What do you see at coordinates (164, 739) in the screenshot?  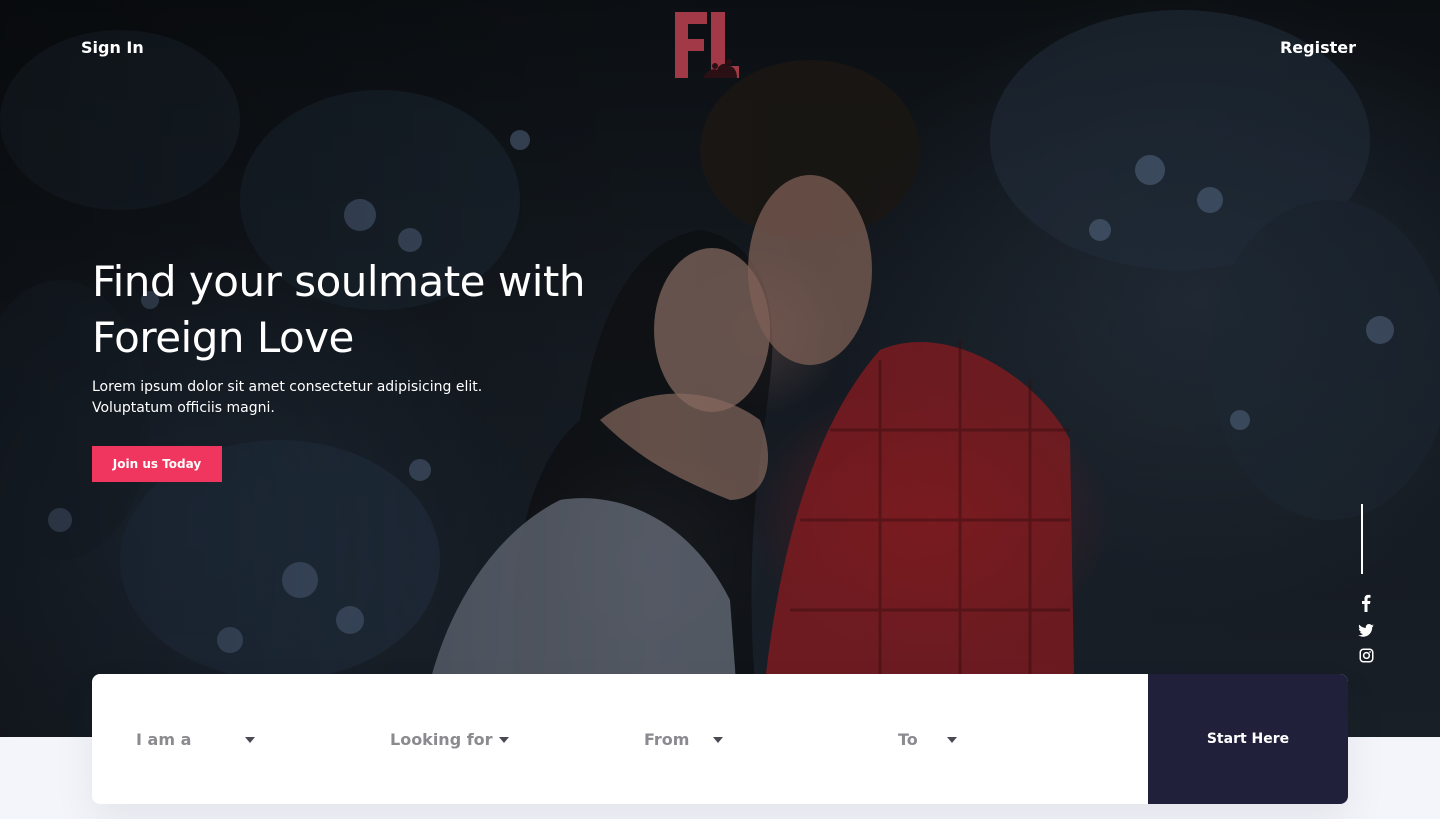 I see `i-am-a-label: I am a` at bounding box center [164, 739].